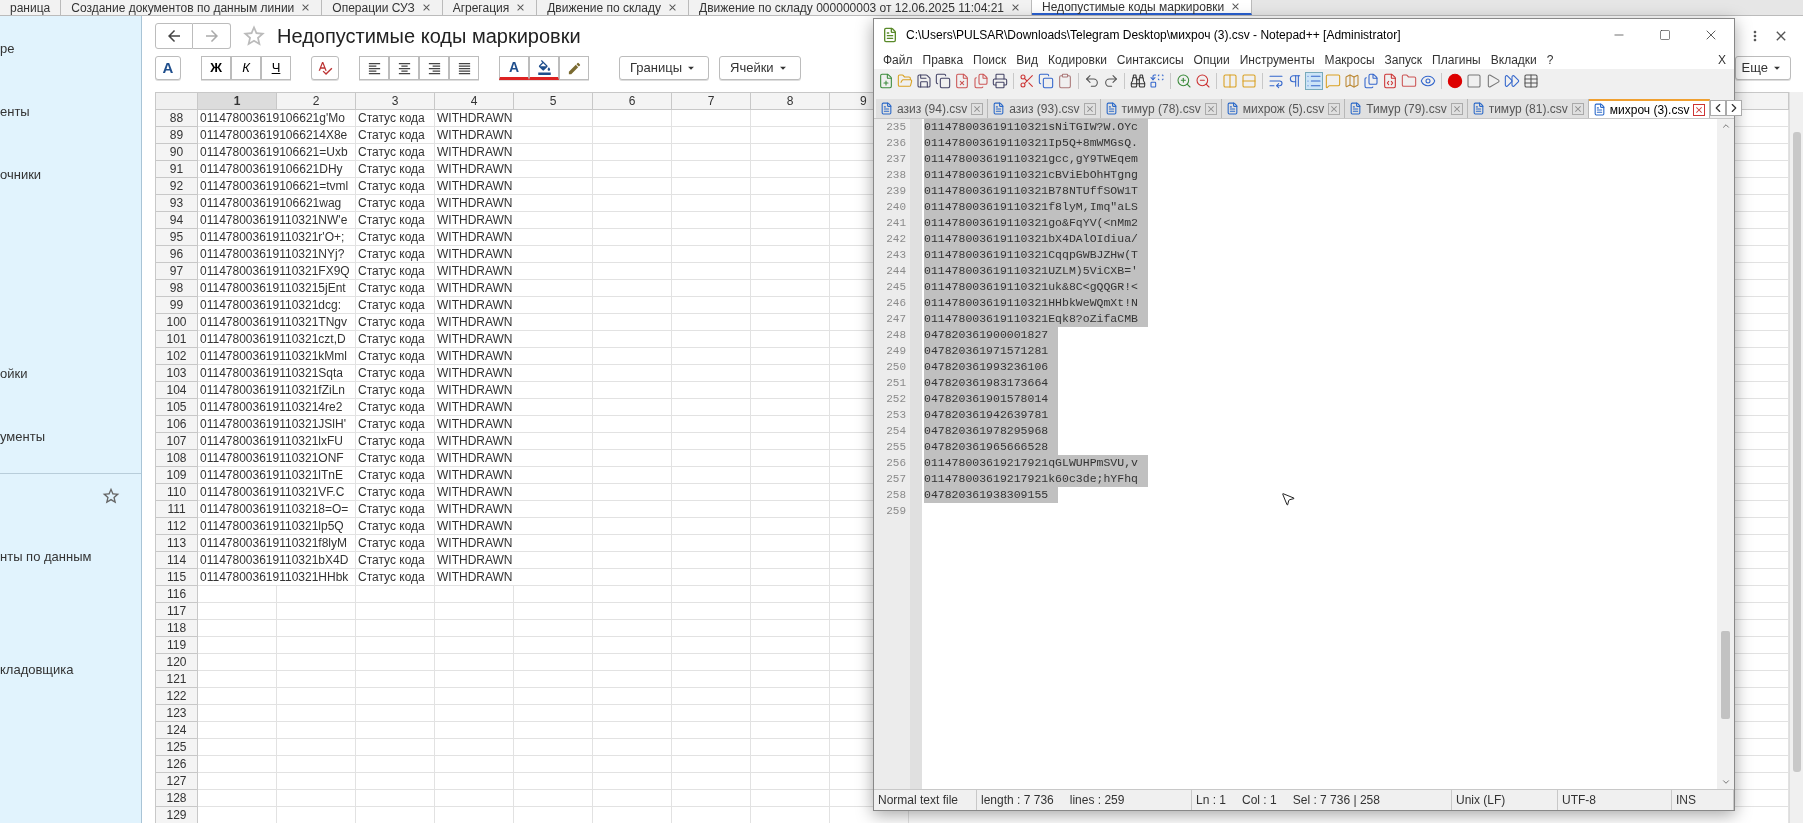 The image size is (1803, 823). Describe the element at coordinates (1000, 81) in the screenshot. I see `print-icon` at that location.